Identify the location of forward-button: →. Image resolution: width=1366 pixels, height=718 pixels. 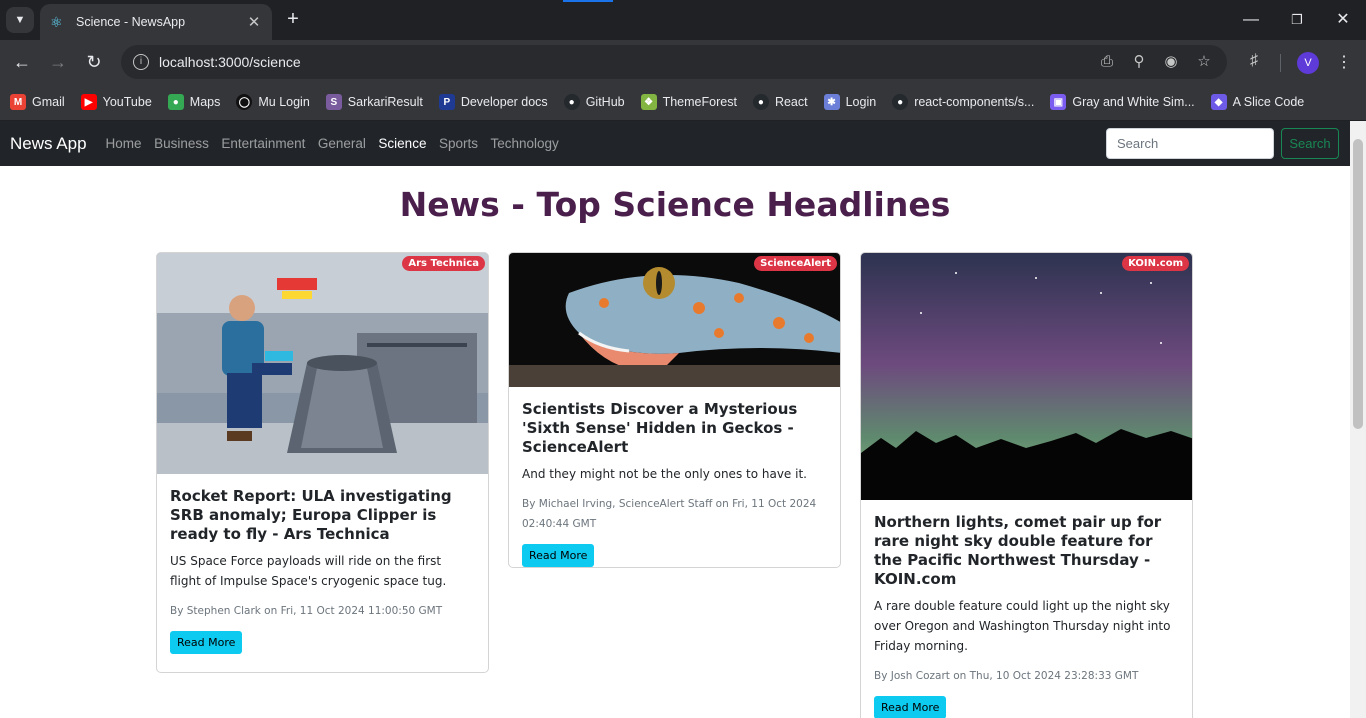
(58, 62).